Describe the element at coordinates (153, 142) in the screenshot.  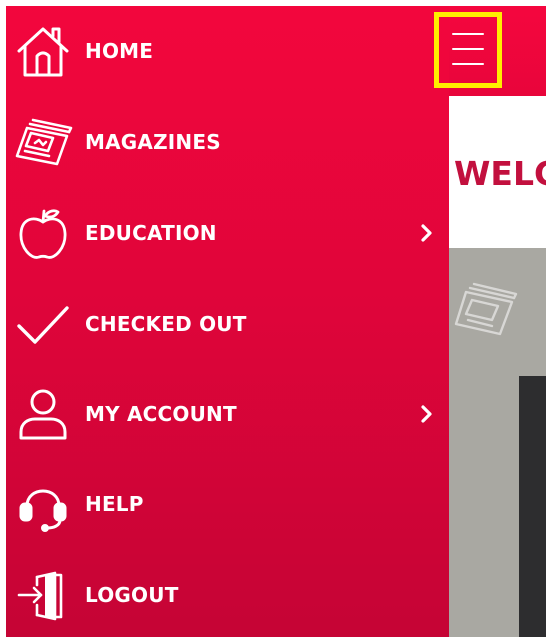
I see `menu-label-magazines: MAGAZINES` at that location.